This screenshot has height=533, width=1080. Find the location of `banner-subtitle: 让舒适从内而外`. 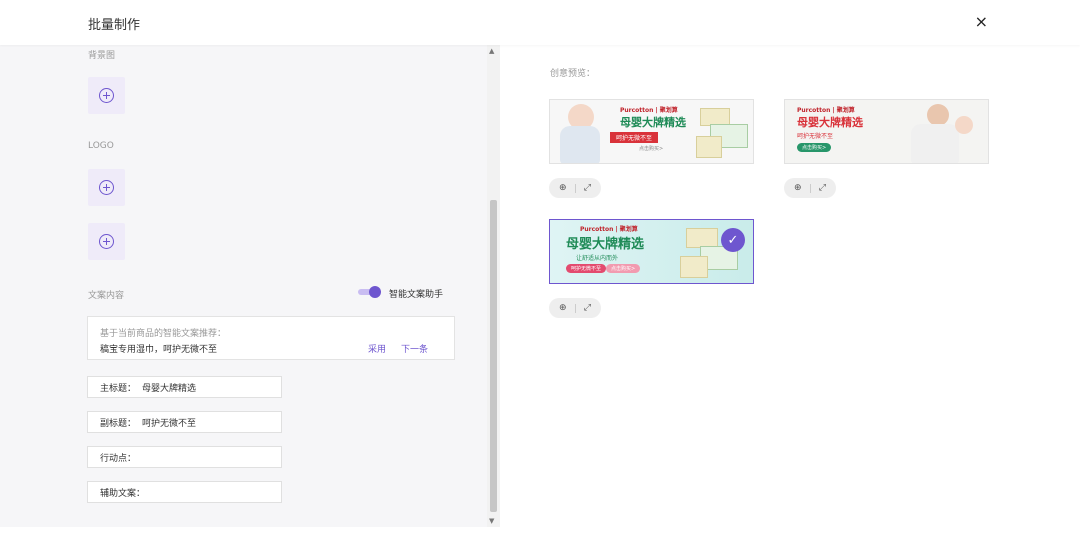

banner-subtitle: 让舒适从内而外 is located at coordinates (597, 258).